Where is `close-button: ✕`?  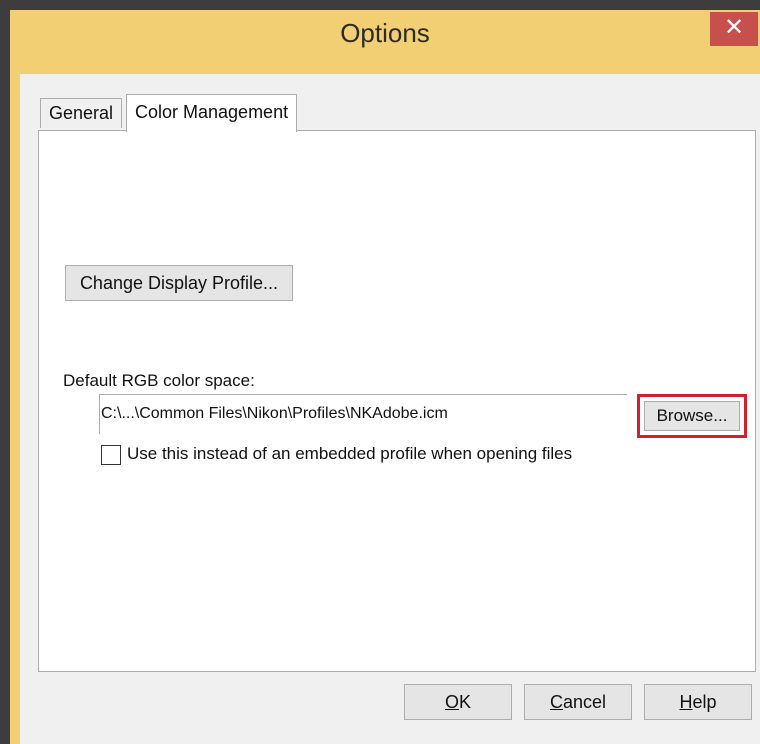 close-button: ✕ is located at coordinates (734, 29).